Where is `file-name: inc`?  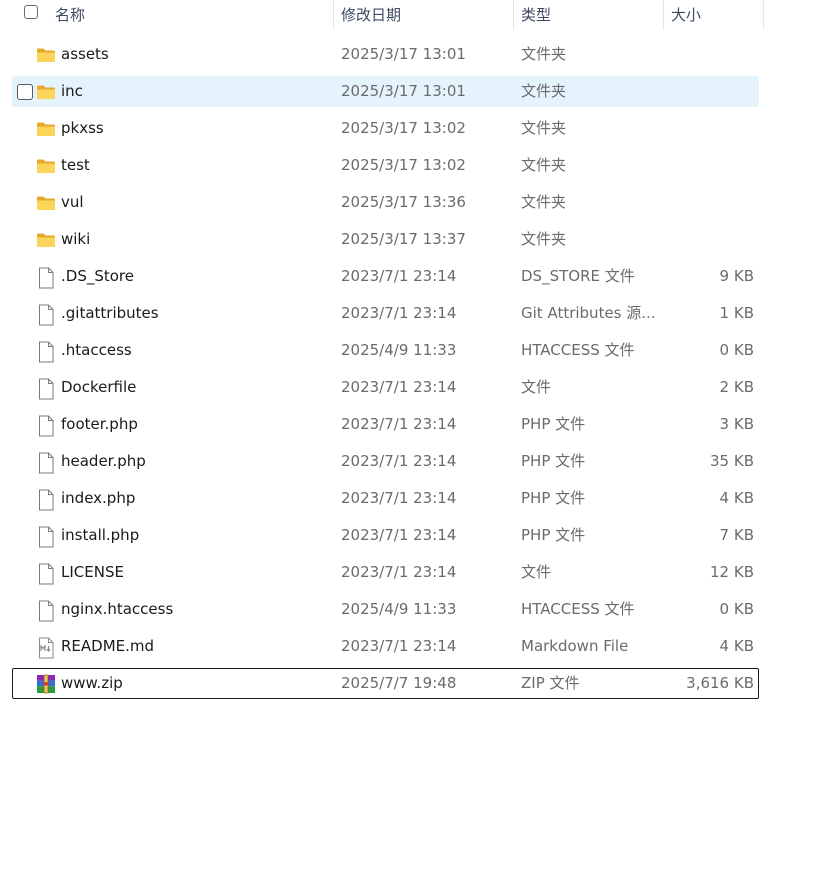 file-name: inc is located at coordinates (72, 91).